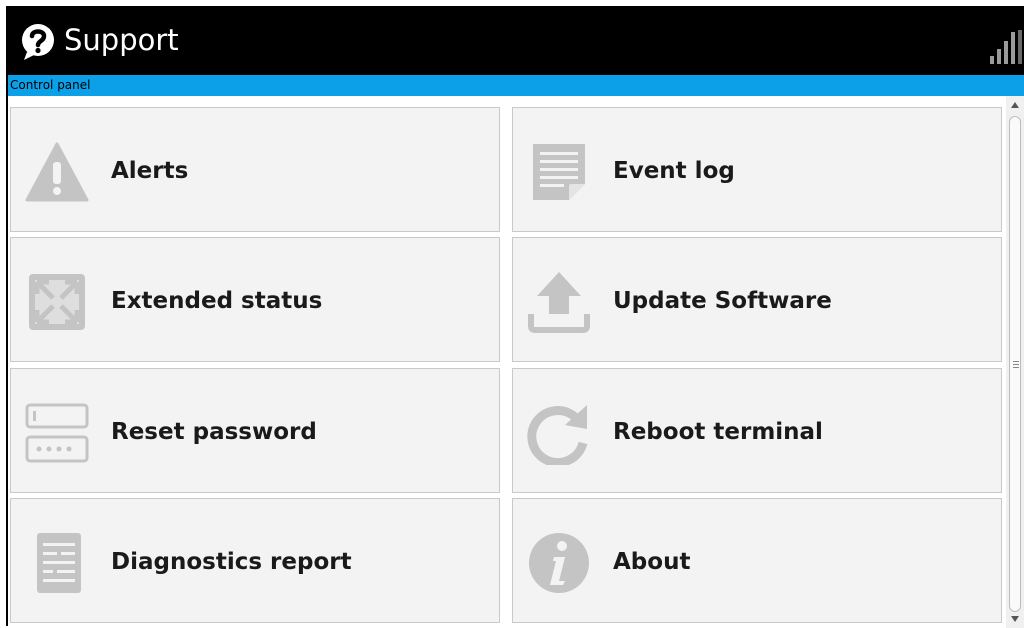  What do you see at coordinates (38, 42) in the screenshot?
I see `support-question-icon` at bounding box center [38, 42].